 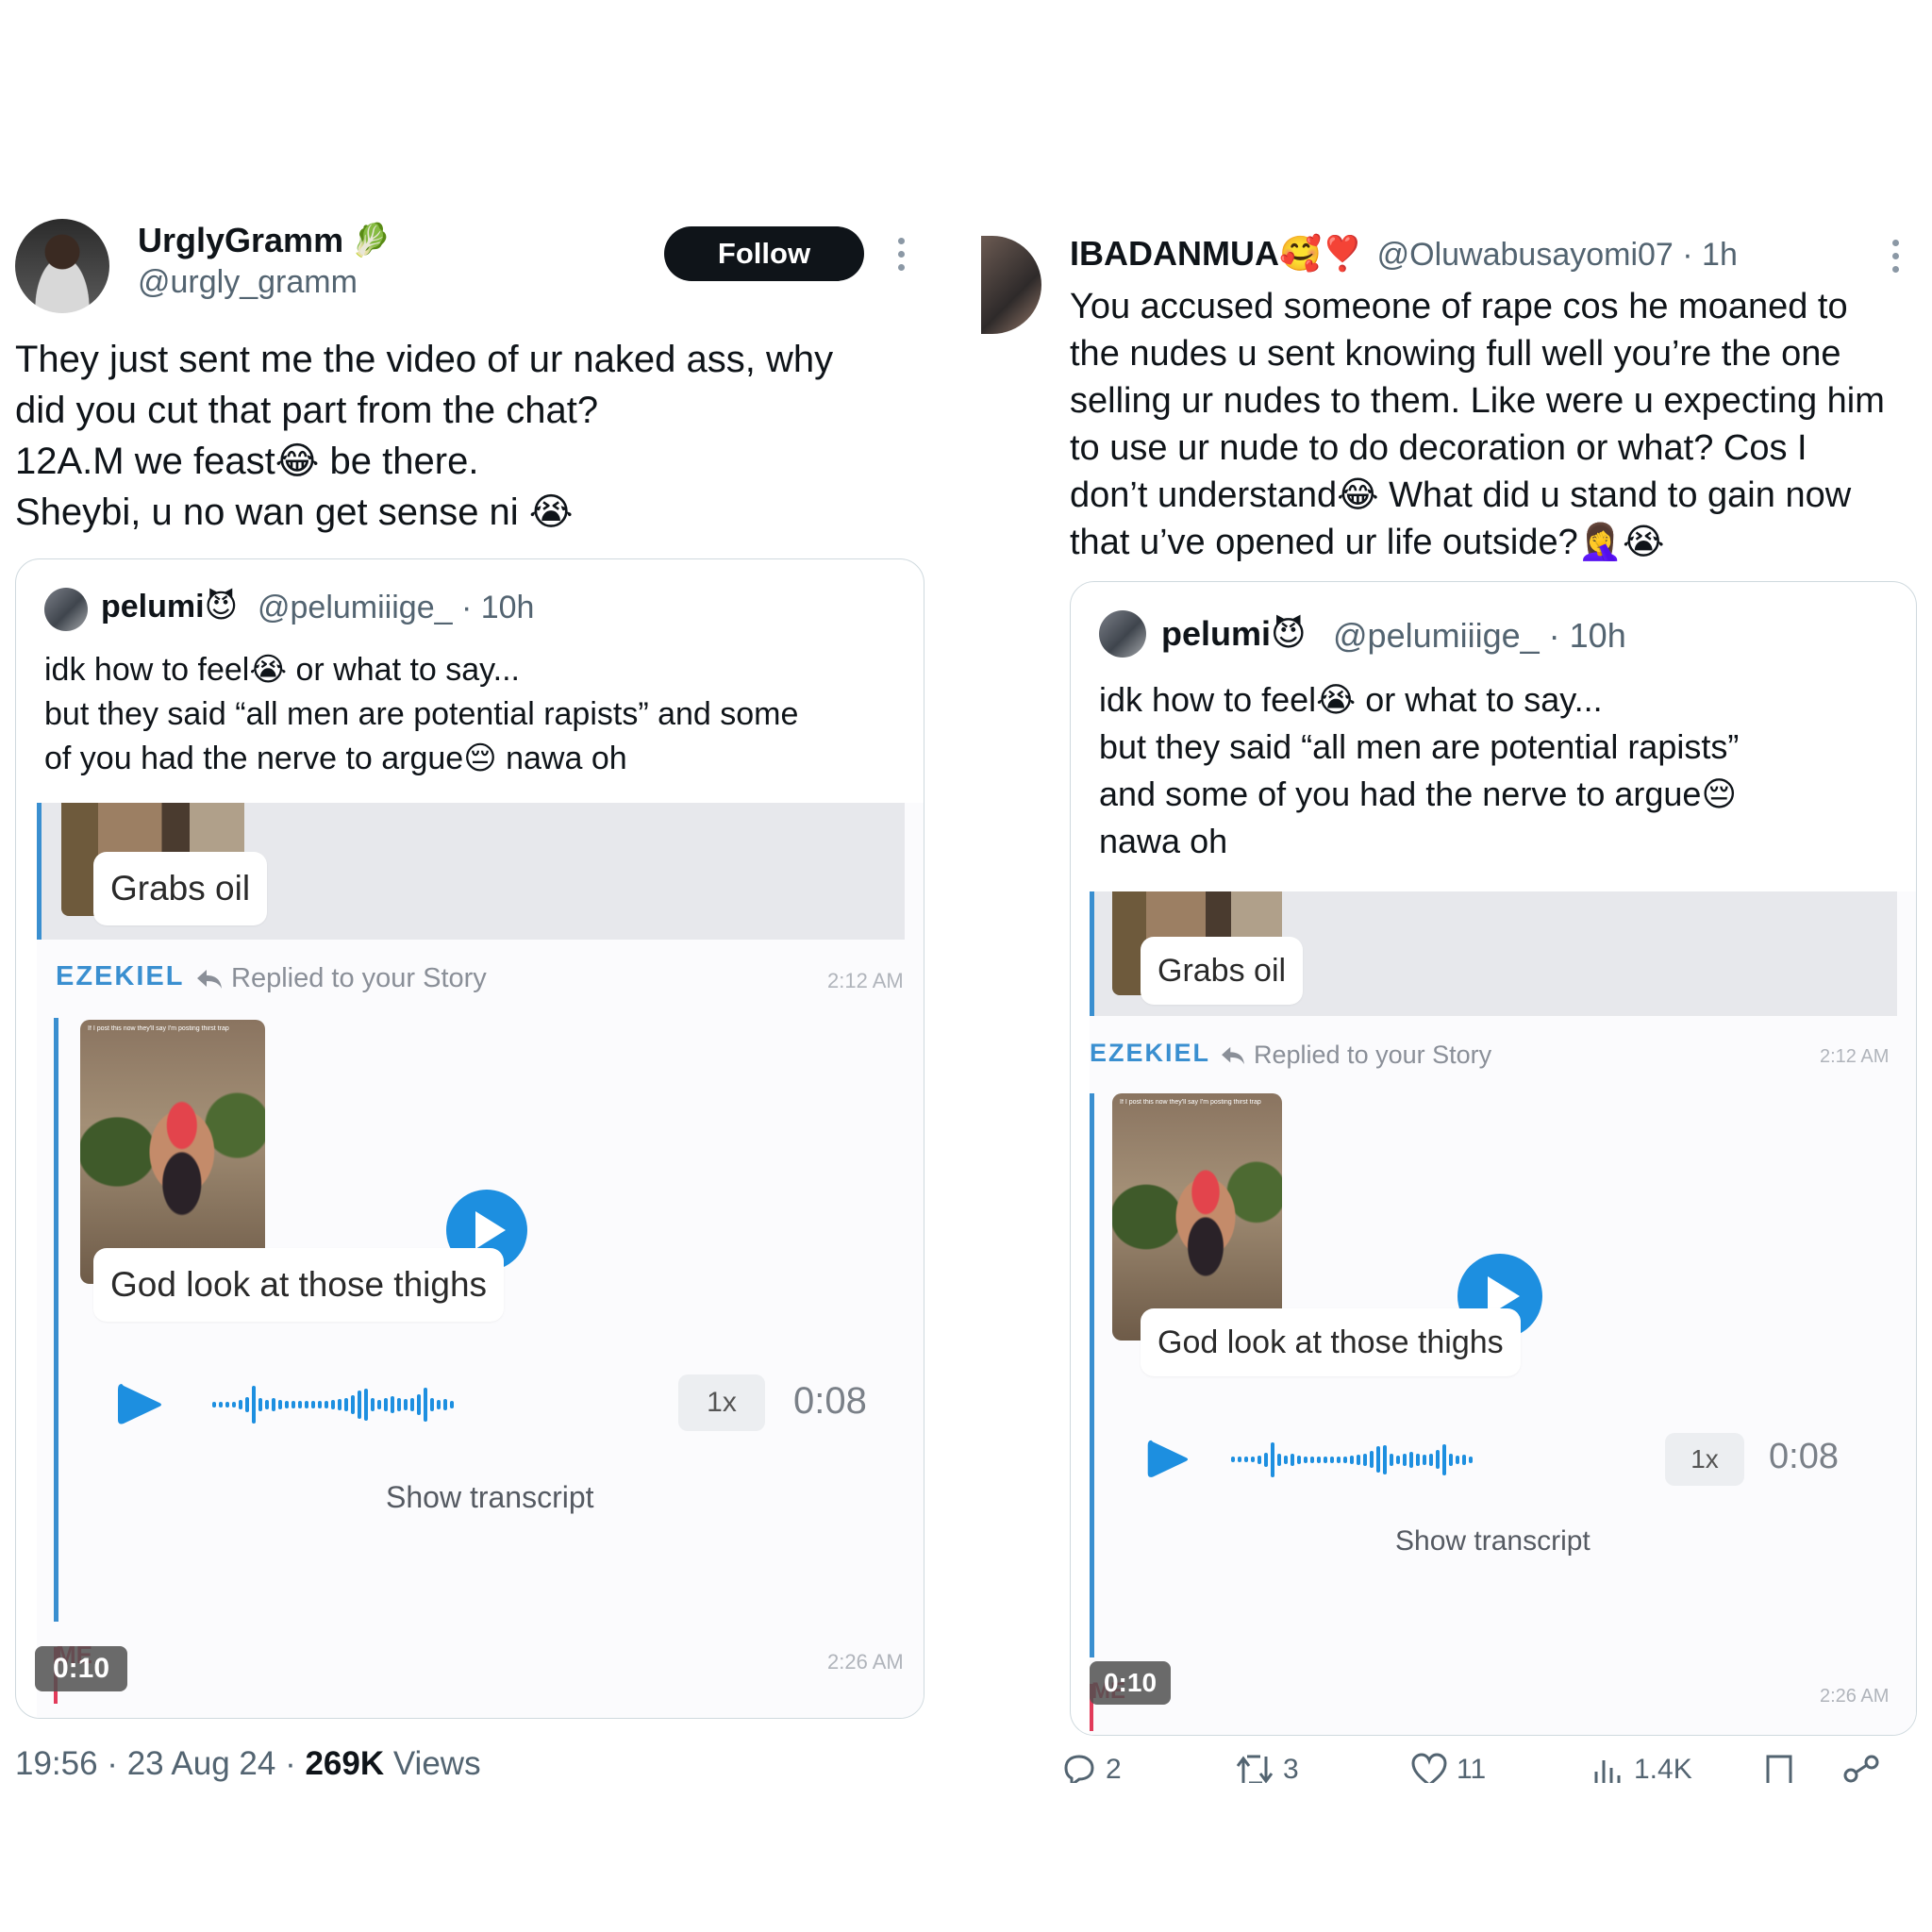 I want to click on author-name: UrglyGramm, so click(x=240, y=240).